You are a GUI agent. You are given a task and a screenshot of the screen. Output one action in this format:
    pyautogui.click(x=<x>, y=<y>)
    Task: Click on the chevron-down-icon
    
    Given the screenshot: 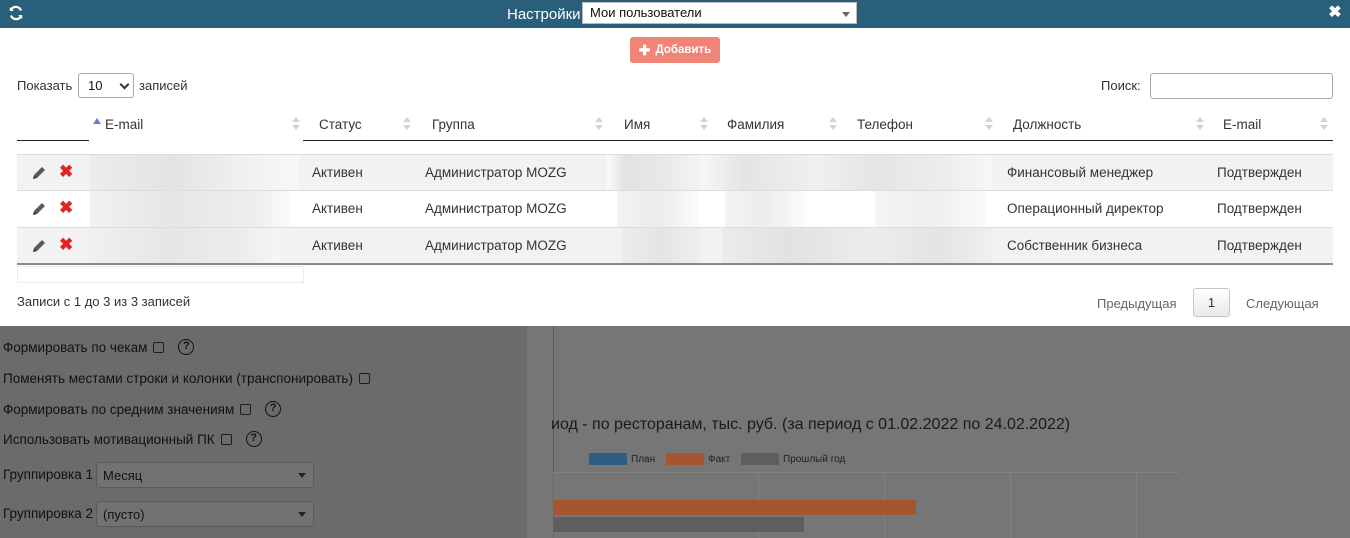 What is the action you would take?
    pyautogui.click(x=124, y=84)
    